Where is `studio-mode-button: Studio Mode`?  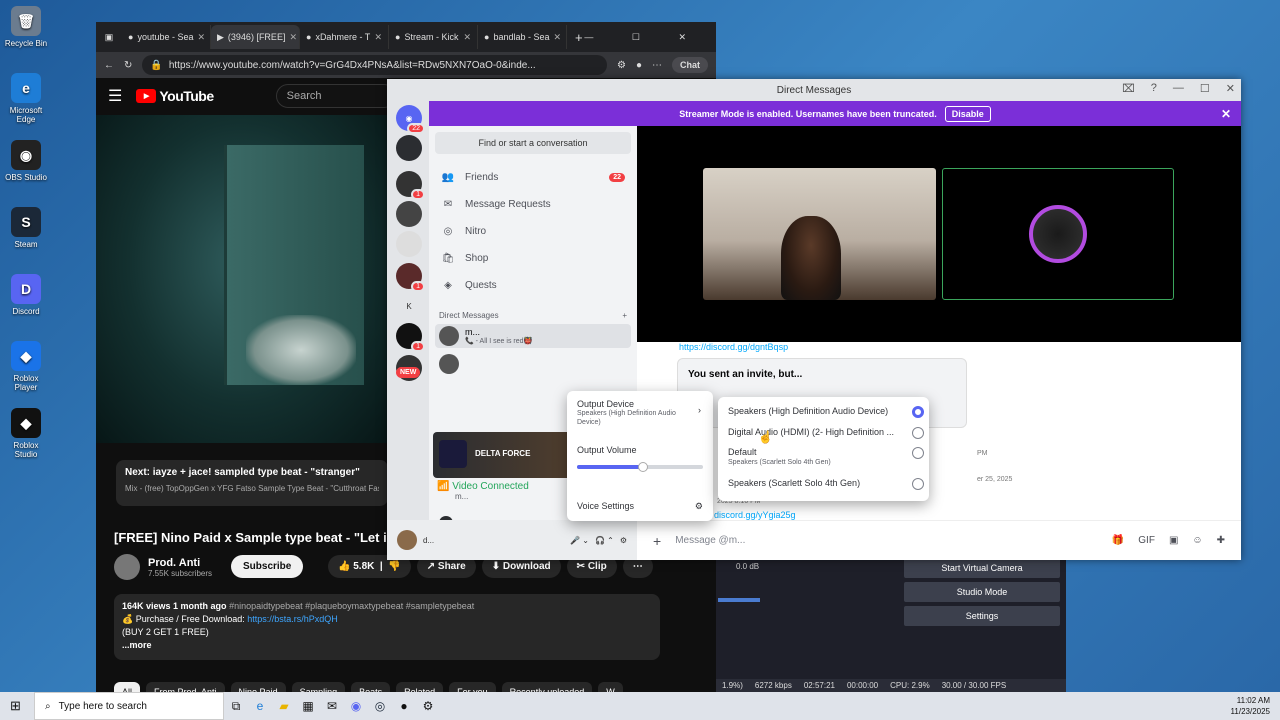 studio-mode-button: Studio Mode is located at coordinates (982, 592).